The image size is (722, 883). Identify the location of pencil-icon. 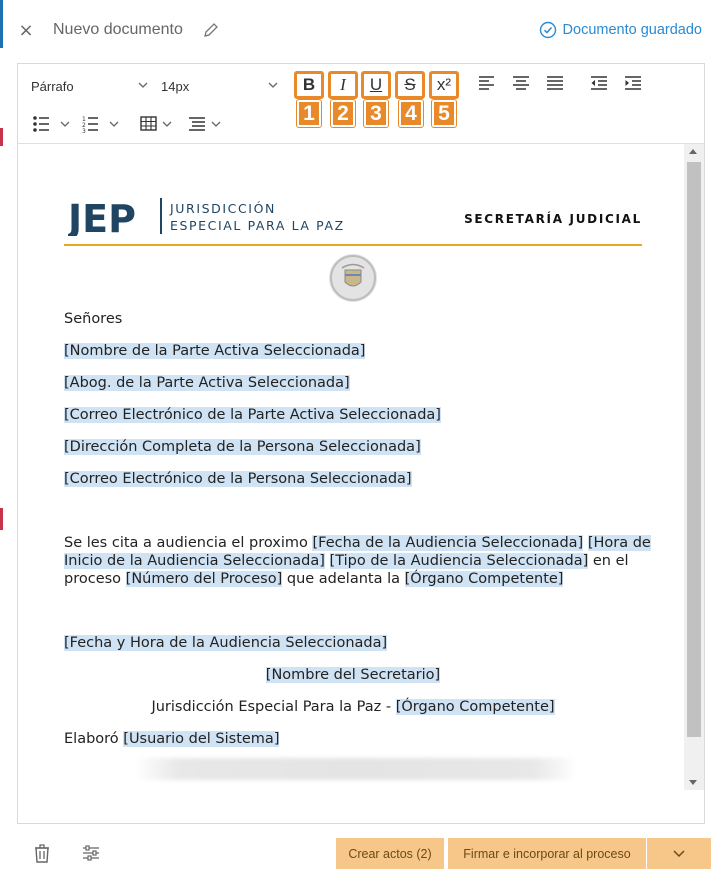
(210, 31).